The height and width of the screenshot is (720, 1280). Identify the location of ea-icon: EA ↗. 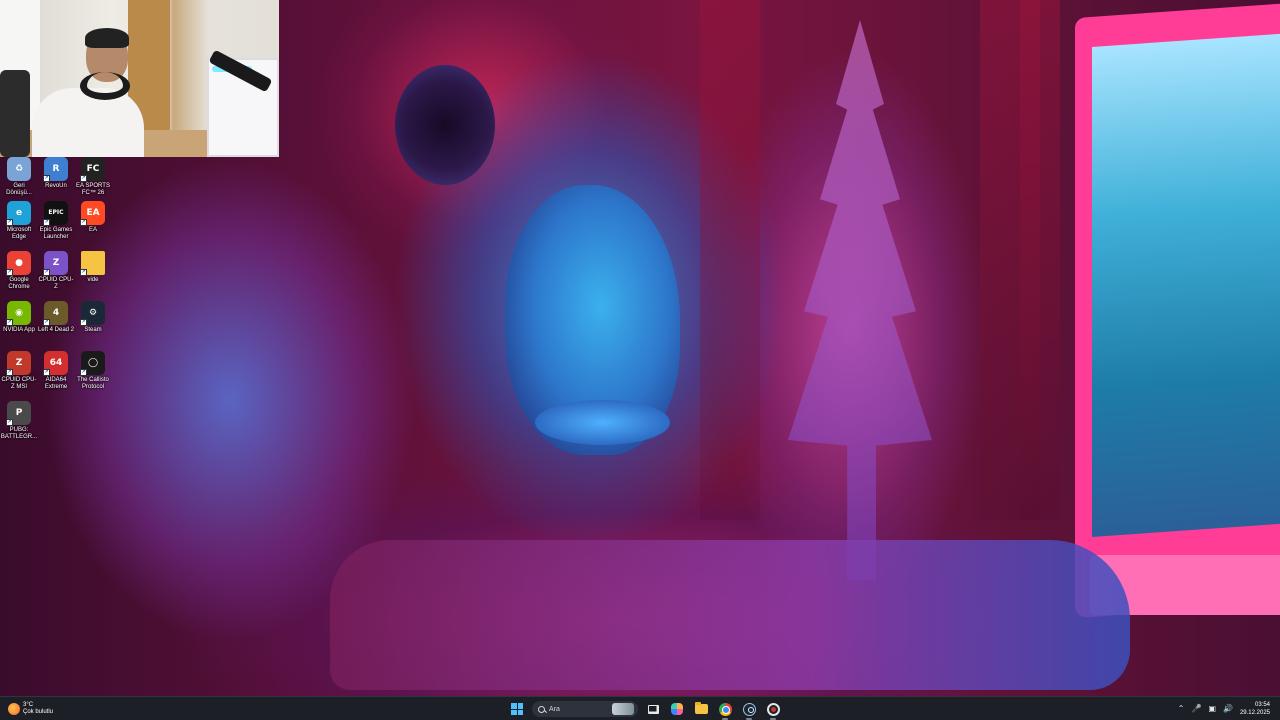
(92, 213).